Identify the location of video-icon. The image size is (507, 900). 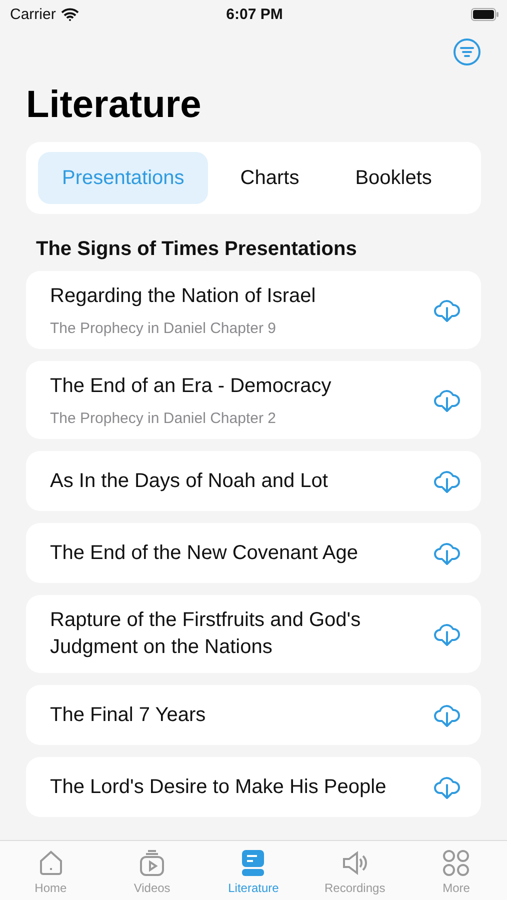
(152, 863).